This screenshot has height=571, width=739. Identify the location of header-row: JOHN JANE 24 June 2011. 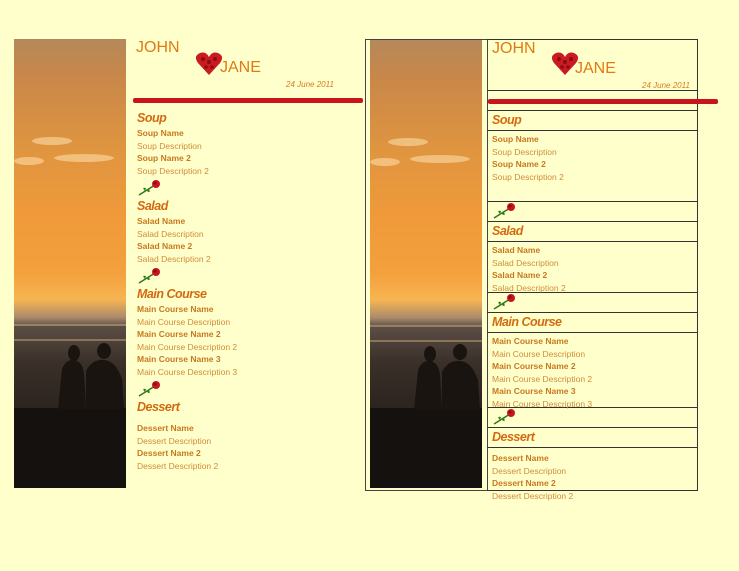
(592, 65).